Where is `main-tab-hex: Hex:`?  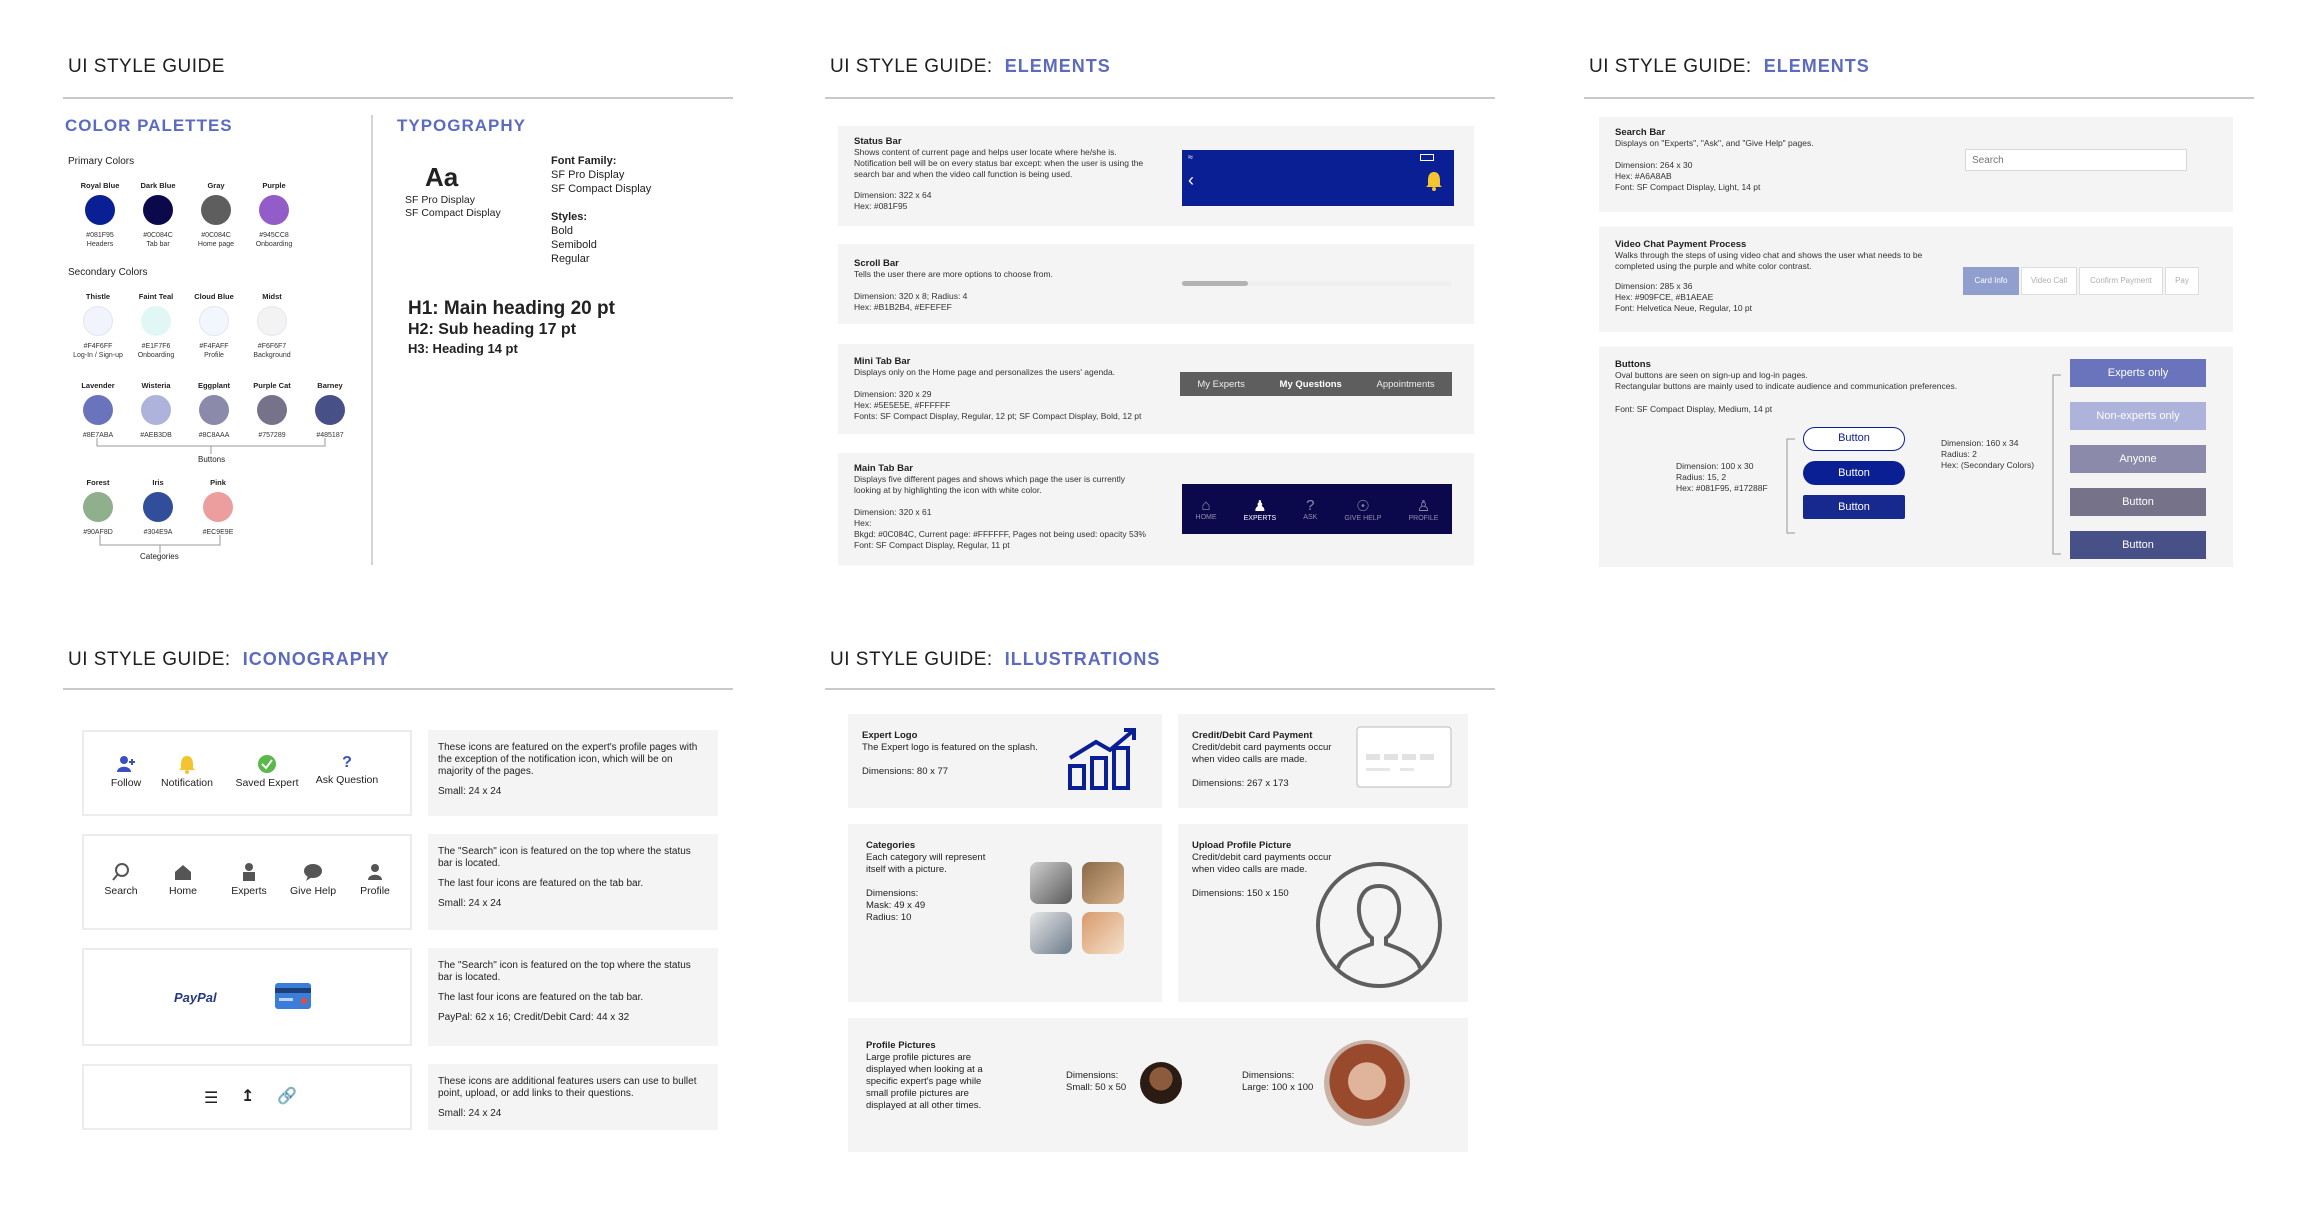
main-tab-hex: Hex: is located at coordinates (863, 523).